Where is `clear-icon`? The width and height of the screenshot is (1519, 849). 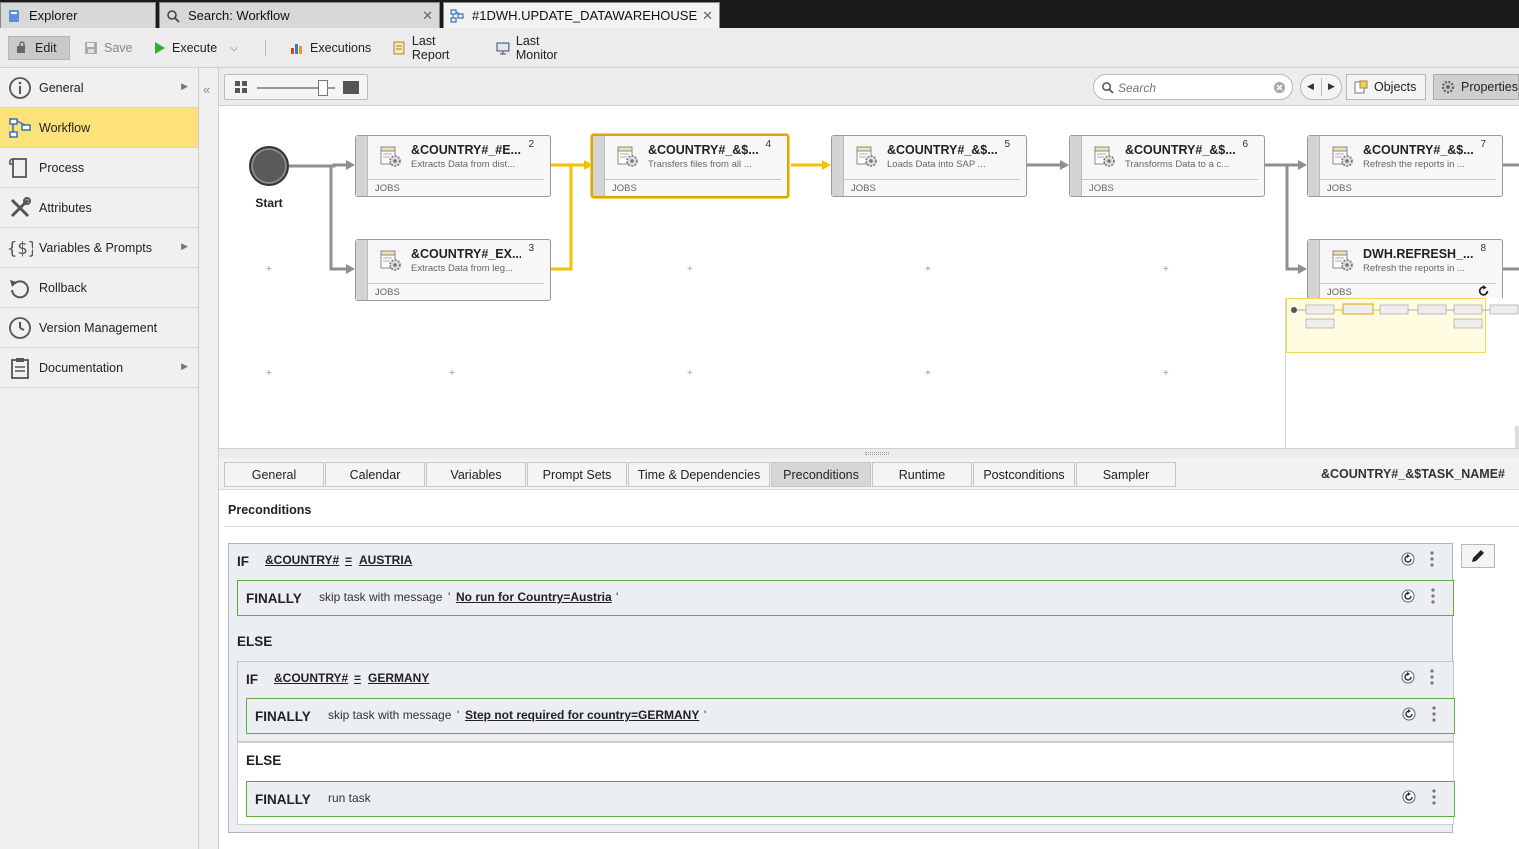
clear-icon is located at coordinates (1279, 87).